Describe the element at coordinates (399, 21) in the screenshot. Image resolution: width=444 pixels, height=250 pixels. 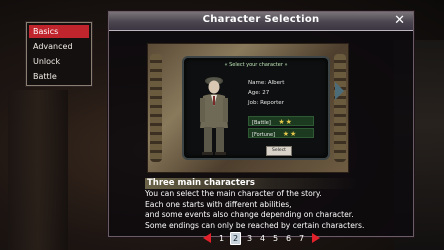
I see `close-icon: ✕` at that location.